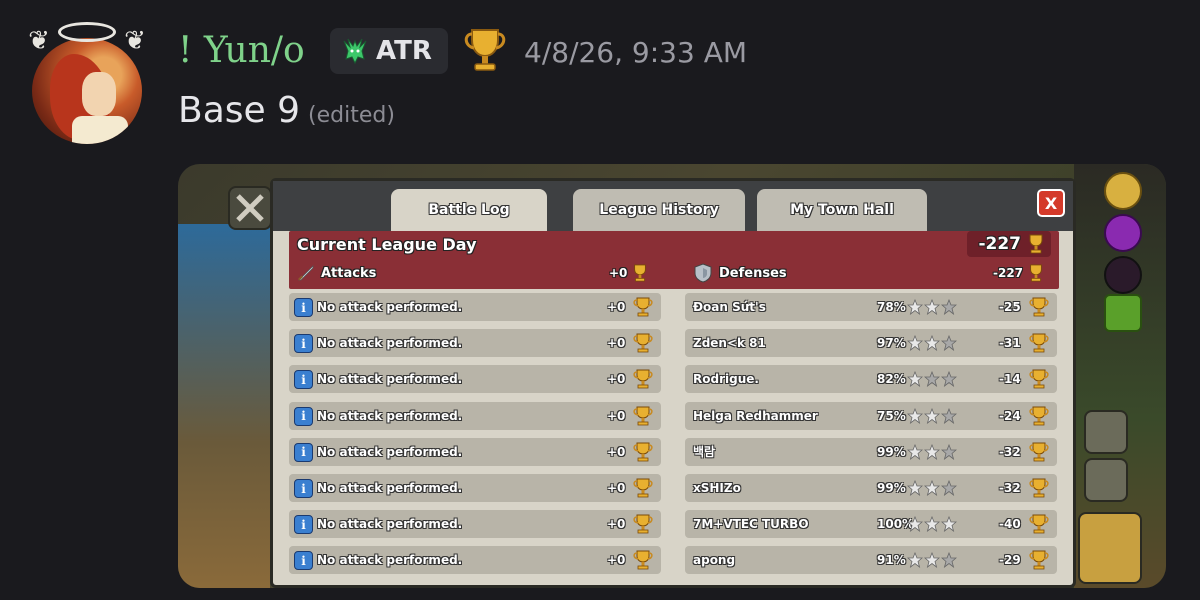 This screenshot has height=600, width=1200. What do you see at coordinates (99, 94) in the screenshot?
I see `avatar-face` at bounding box center [99, 94].